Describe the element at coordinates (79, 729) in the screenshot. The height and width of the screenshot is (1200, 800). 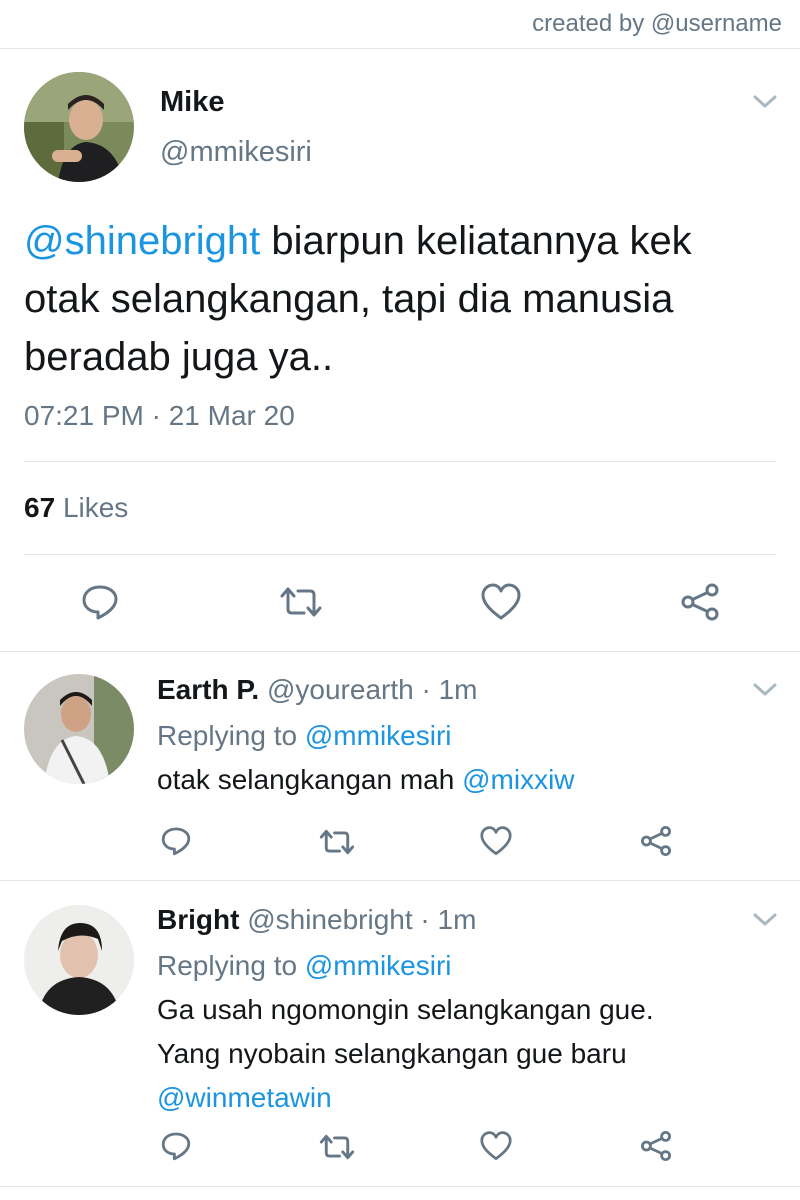
I see `avatar-earth` at that location.